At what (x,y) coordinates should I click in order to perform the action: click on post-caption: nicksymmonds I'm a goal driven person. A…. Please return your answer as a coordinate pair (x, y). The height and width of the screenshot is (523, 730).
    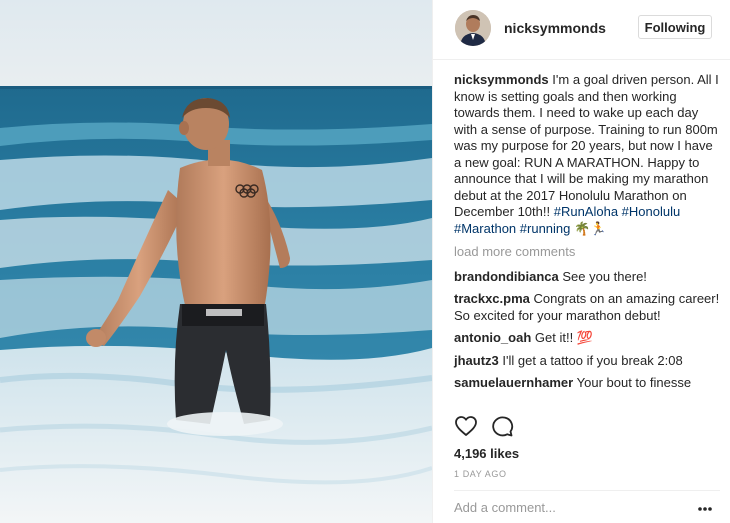
    Looking at the image, I should click on (587, 154).